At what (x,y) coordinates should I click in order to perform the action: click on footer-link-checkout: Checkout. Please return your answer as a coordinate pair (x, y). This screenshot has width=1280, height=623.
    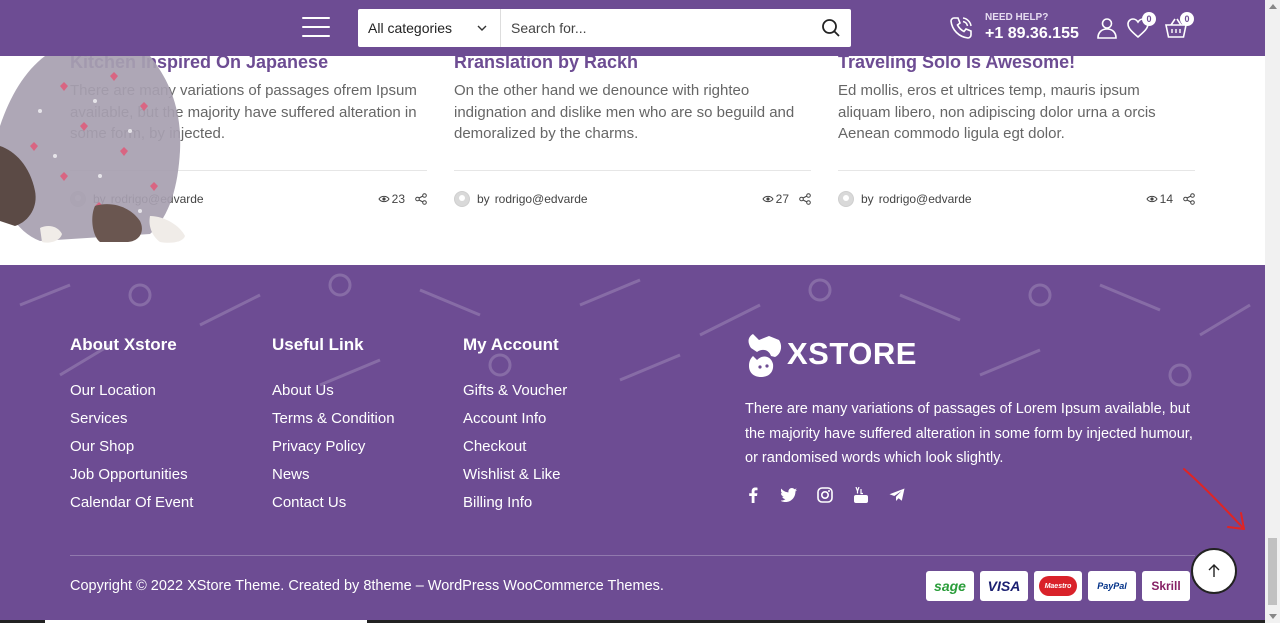
    Looking at the image, I should click on (515, 447).